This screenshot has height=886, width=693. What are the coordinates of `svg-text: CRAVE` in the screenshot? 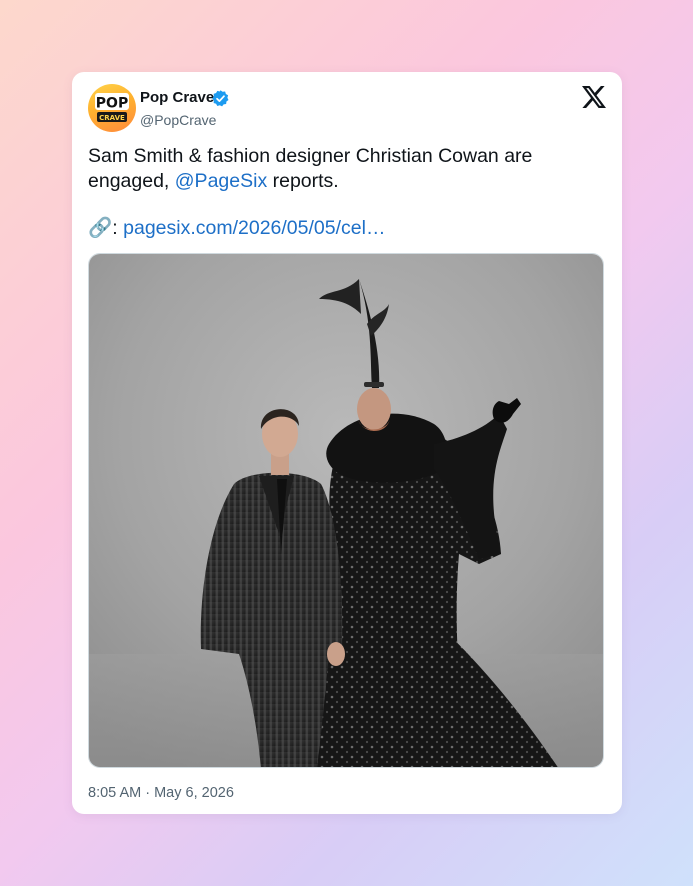 It's located at (112, 118).